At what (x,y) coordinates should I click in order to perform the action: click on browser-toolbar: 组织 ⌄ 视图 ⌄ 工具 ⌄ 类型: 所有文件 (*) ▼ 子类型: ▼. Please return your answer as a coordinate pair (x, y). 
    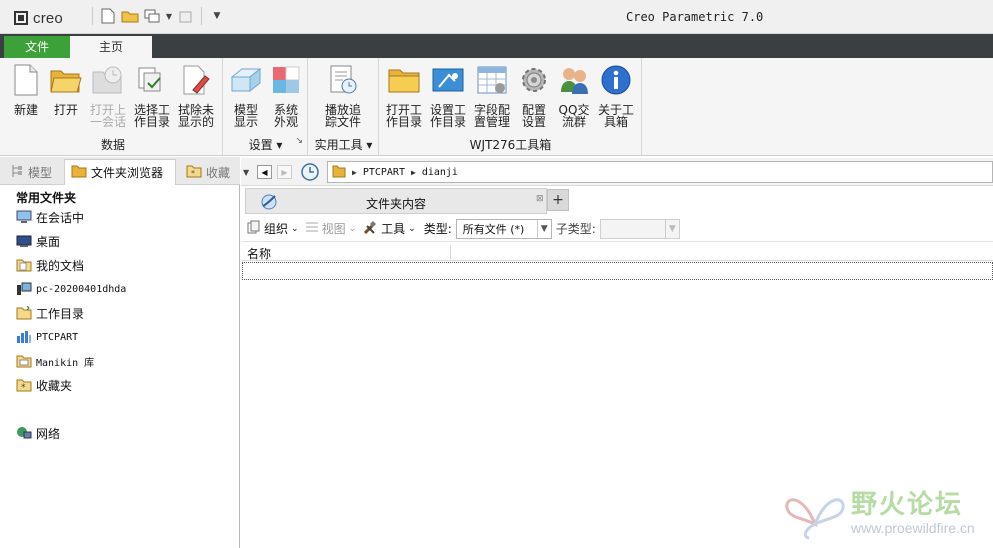
    Looking at the image, I should click on (617, 229).